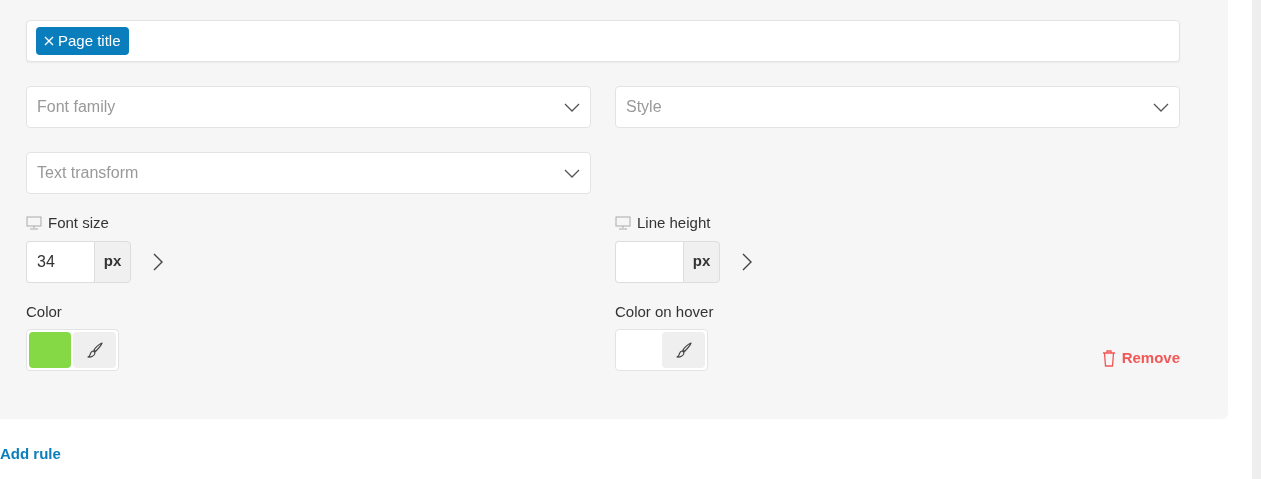 The width and height of the screenshot is (1261, 479). What do you see at coordinates (60, 261) in the screenshot?
I see `number-input: 34` at bounding box center [60, 261].